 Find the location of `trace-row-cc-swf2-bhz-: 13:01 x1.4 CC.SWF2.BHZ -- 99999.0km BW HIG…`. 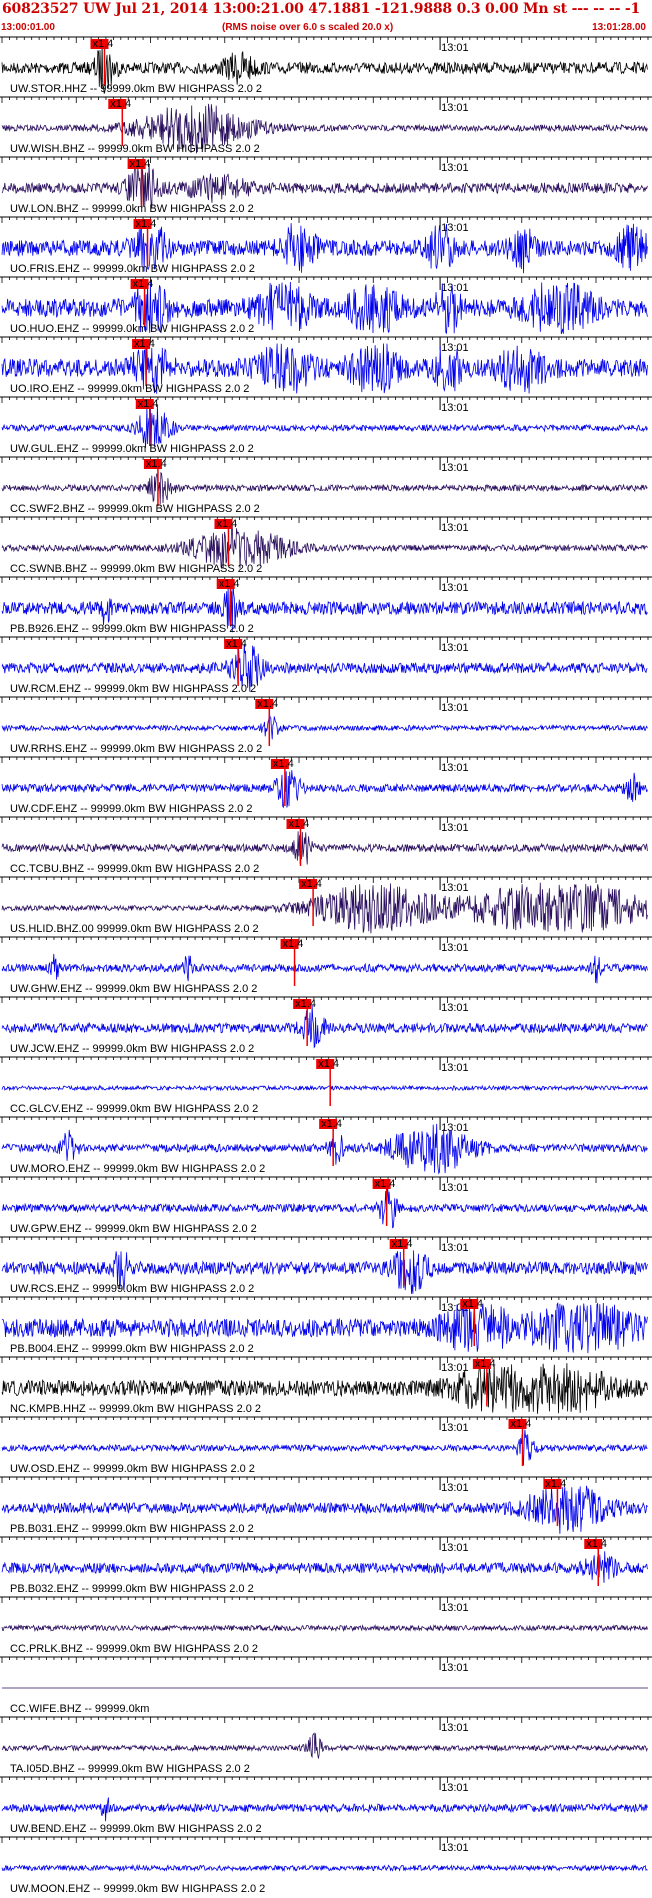

trace-row-cc-swf2-bhz-: 13:01 x1.4 CC.SWF2.BHZ -- 99999.0km BW HIG… is located at coordinates (326, 485).